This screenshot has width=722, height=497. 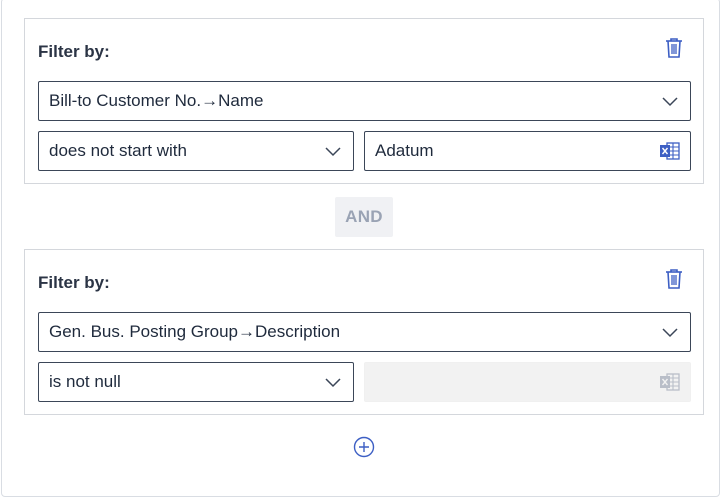 What do you see at coordinates (527, 382) in the screenshot?
I see `value-input-disabled` at bounding box center [527, 382].